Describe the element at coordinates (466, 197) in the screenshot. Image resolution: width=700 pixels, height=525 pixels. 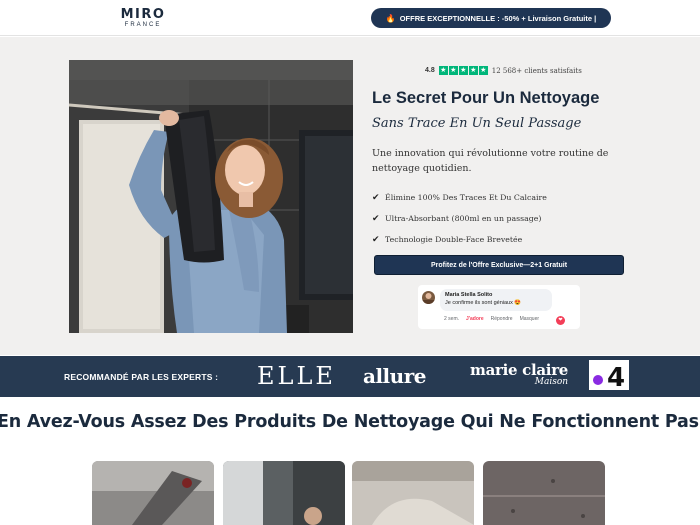
I see `feature-text: Élimine 100% Des Traces Et Du Calcaire` at that location.